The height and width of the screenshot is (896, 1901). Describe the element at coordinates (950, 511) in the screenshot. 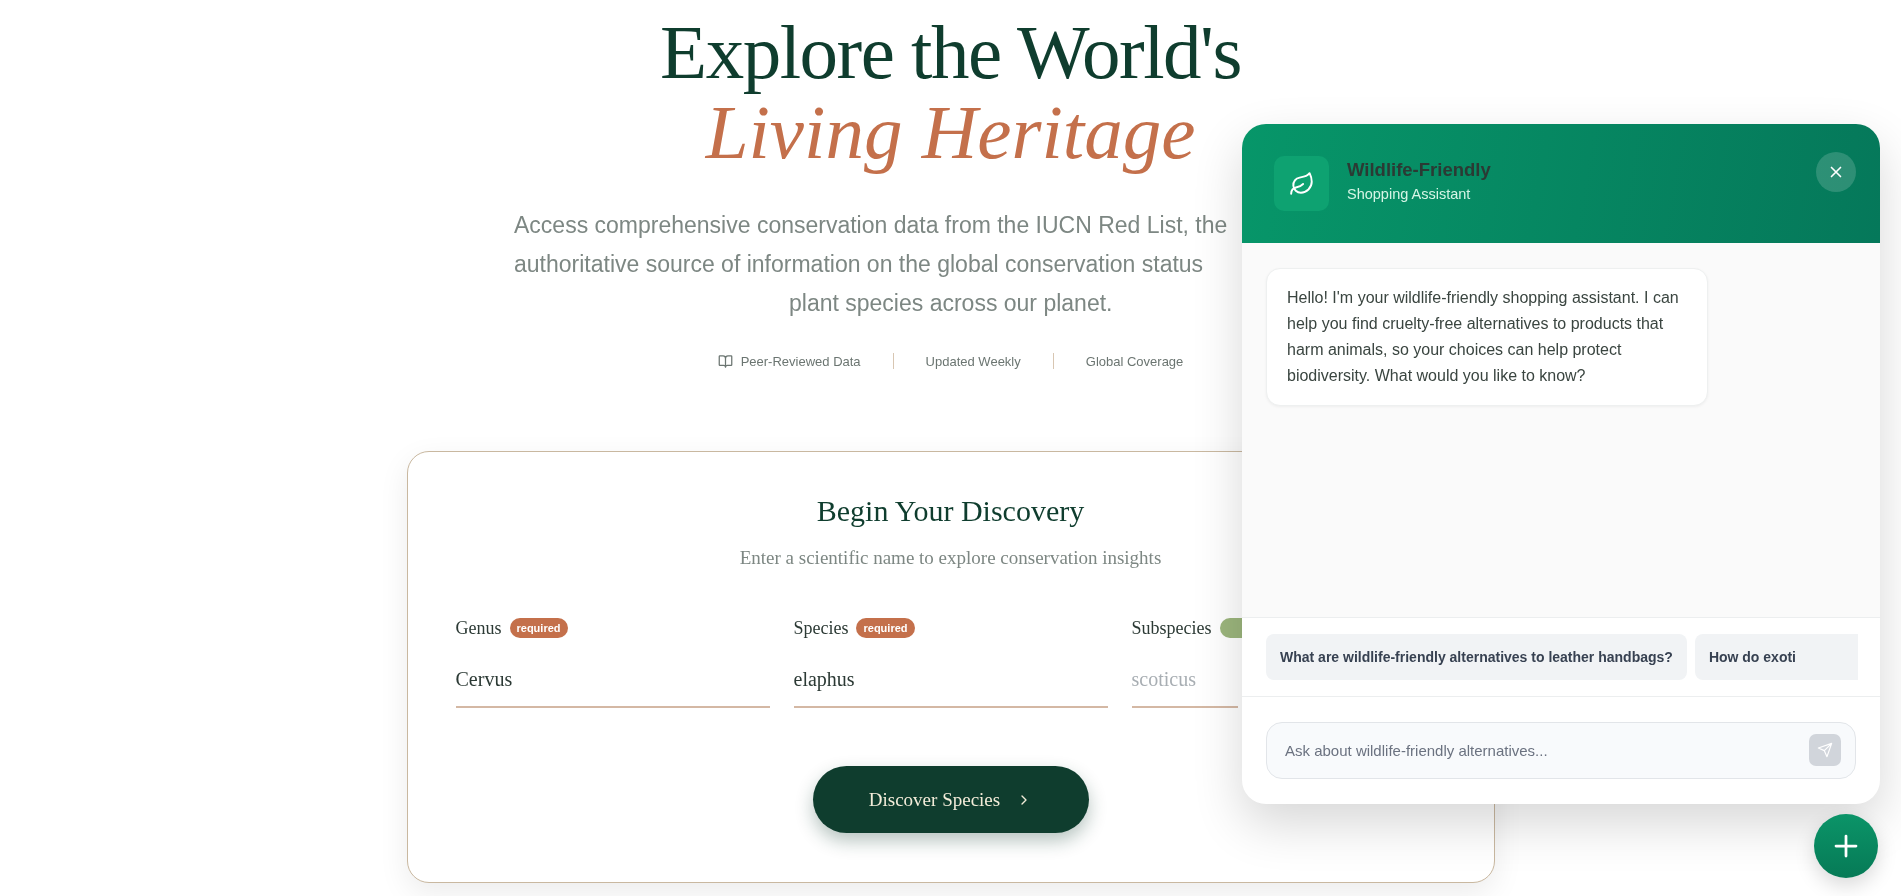

I see `card-title: Begin Your Discovery` at that location.